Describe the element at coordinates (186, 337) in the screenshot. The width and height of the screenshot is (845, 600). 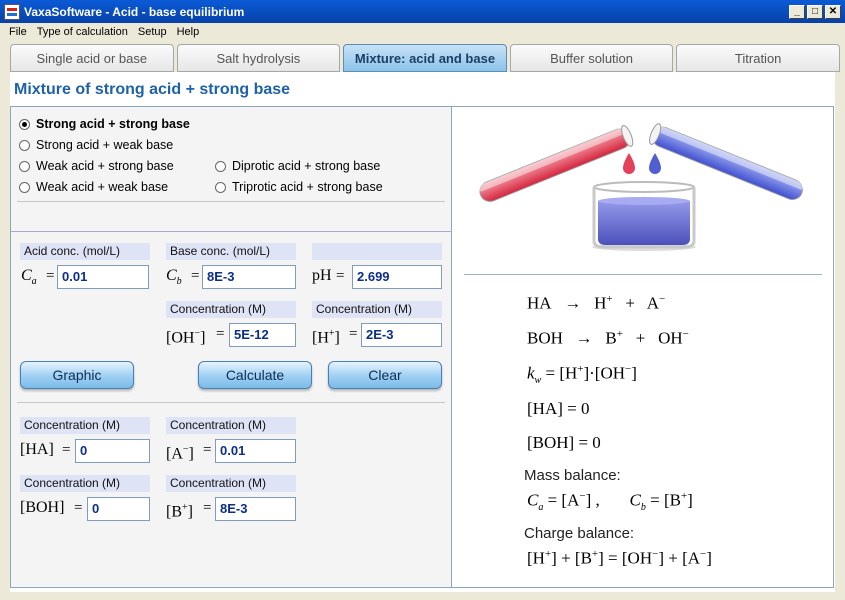
I see `oh-symbol: [OH−]` at that location.